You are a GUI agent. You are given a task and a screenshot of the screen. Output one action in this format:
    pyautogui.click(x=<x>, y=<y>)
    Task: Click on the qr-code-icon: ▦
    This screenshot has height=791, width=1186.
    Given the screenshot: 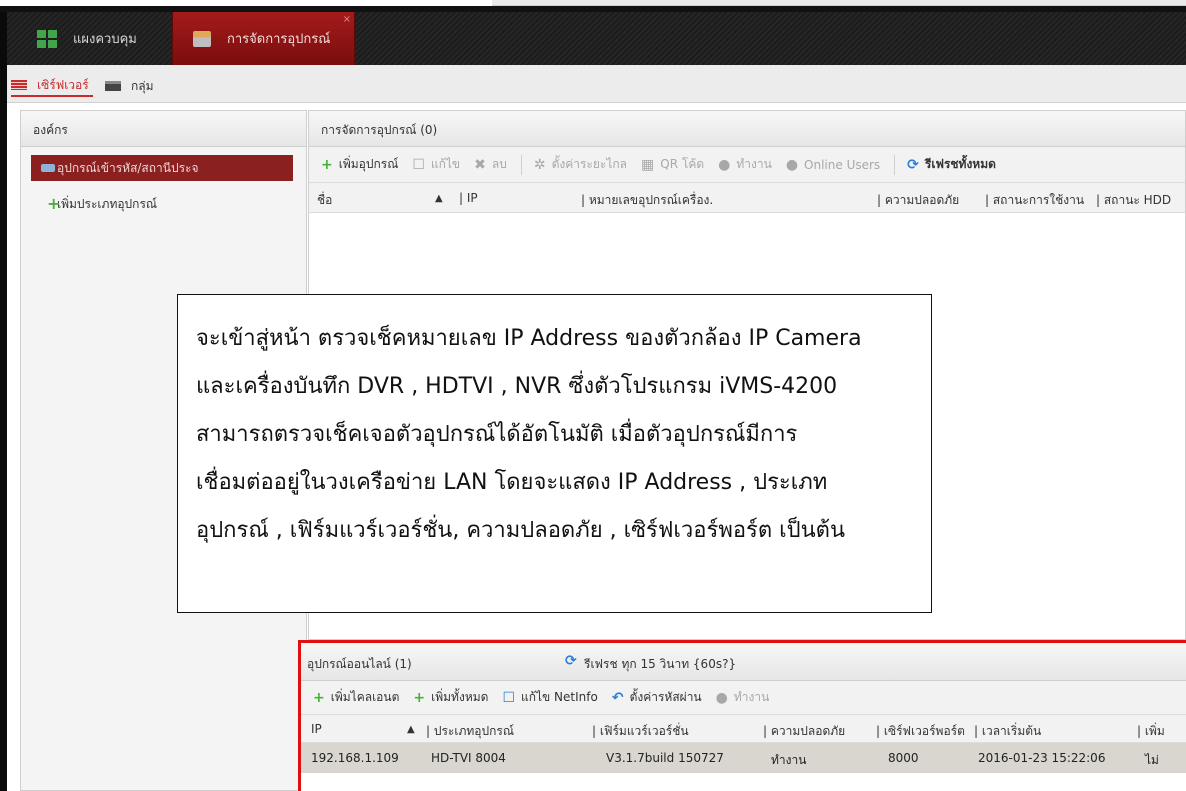 What is the action you would take?
    pyautogui.click(x=648, y=164)
    